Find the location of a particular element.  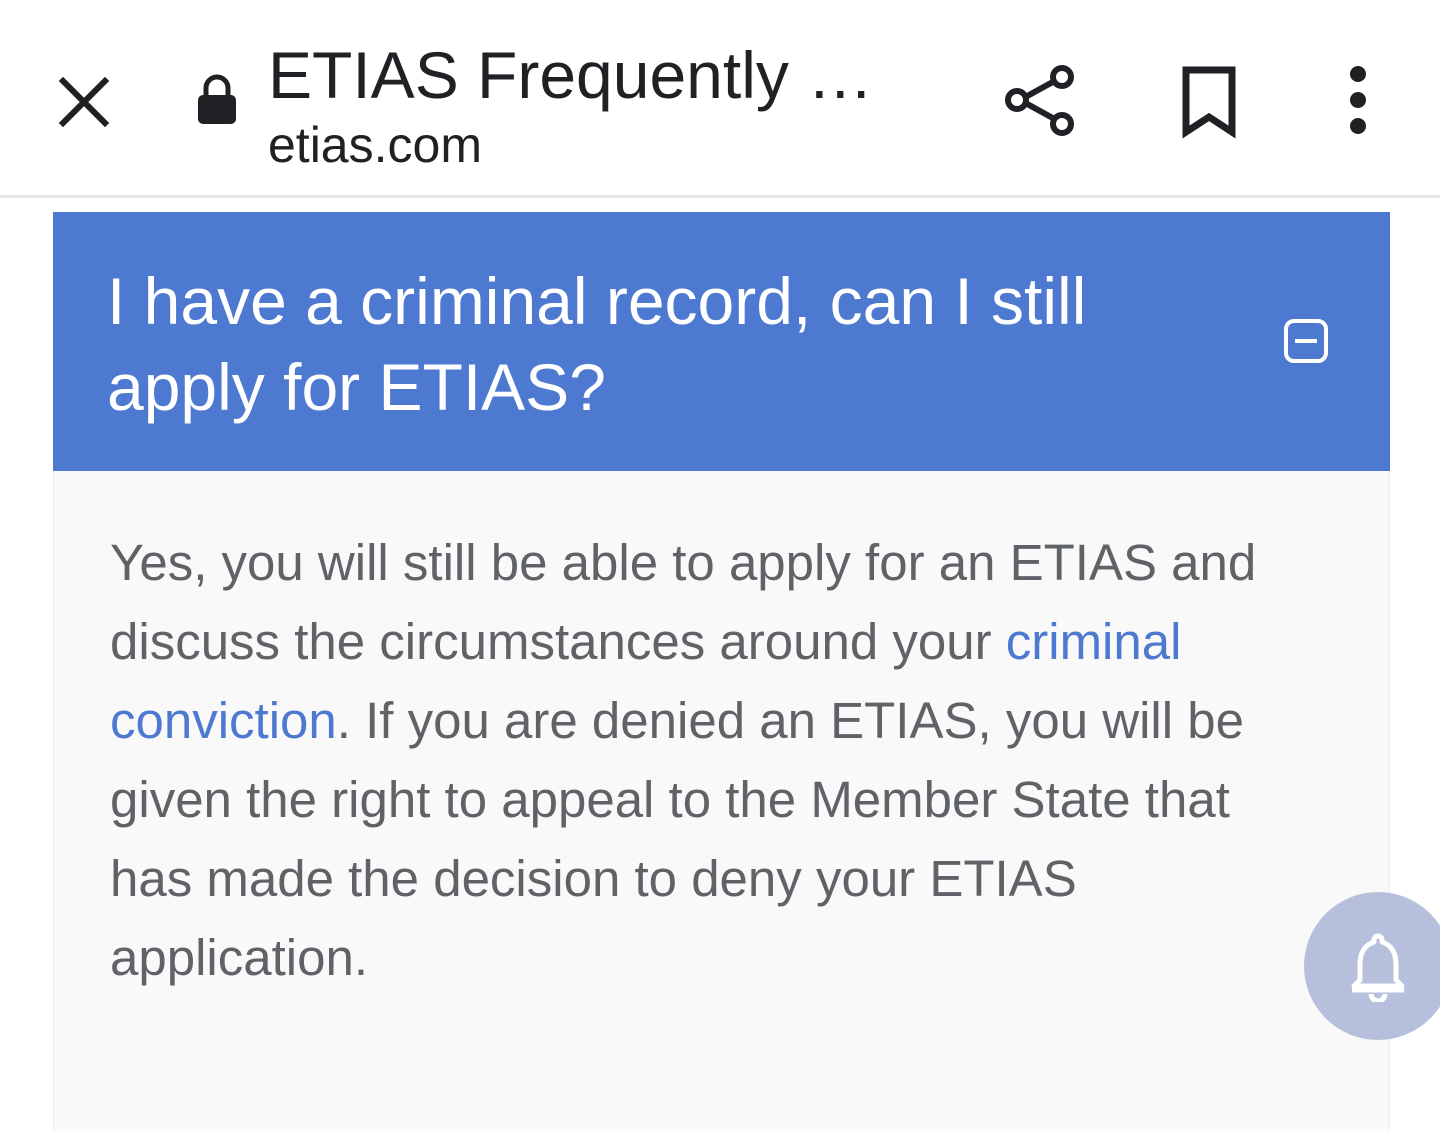

close-button is located at coordinates (84, 102).